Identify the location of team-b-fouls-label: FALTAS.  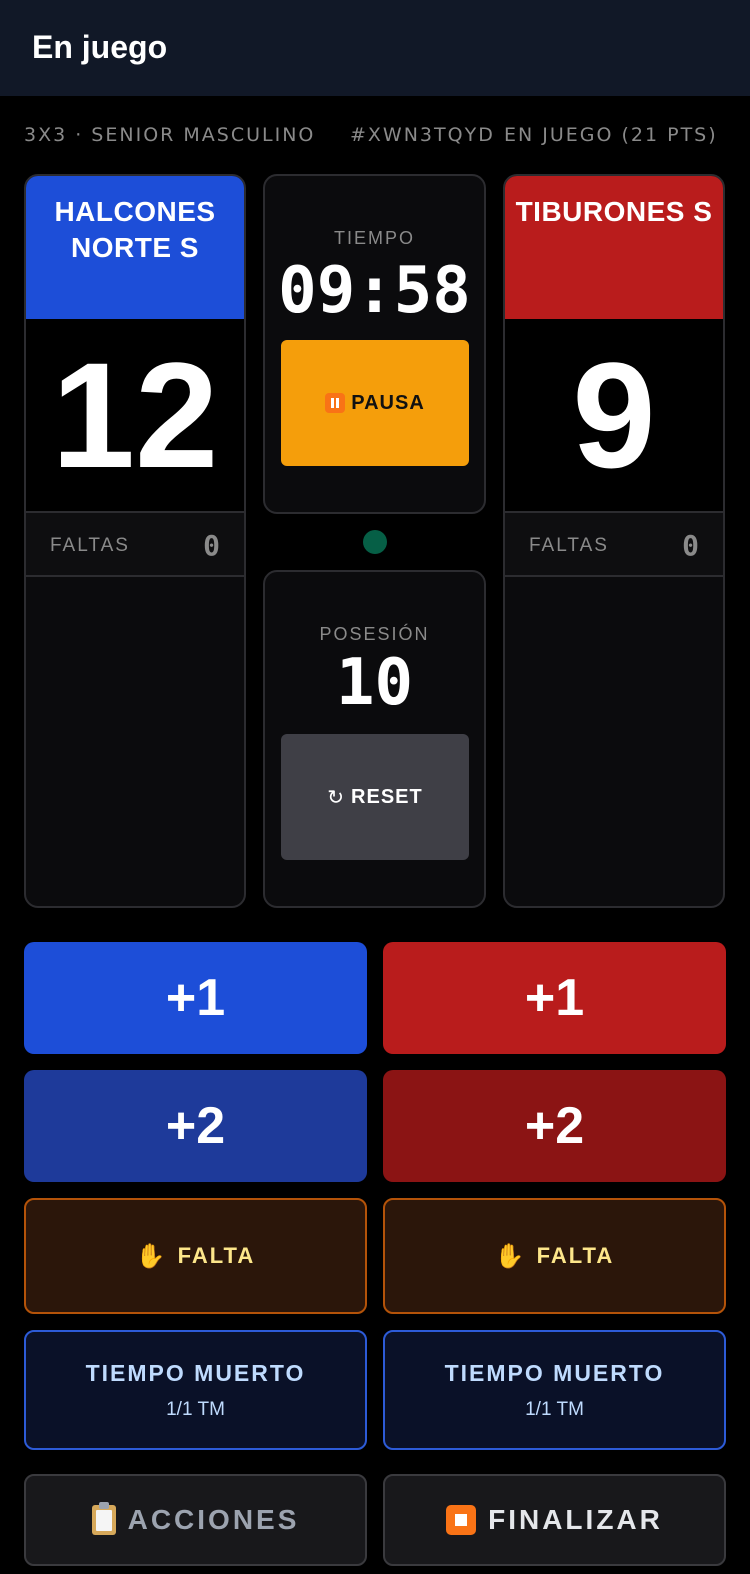
(569, 545).